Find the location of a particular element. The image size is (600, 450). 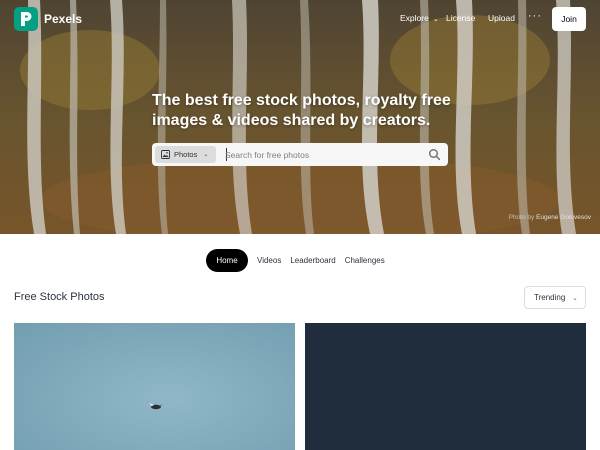

nav-explore-label: Explore is located at coordinates (414, 18).